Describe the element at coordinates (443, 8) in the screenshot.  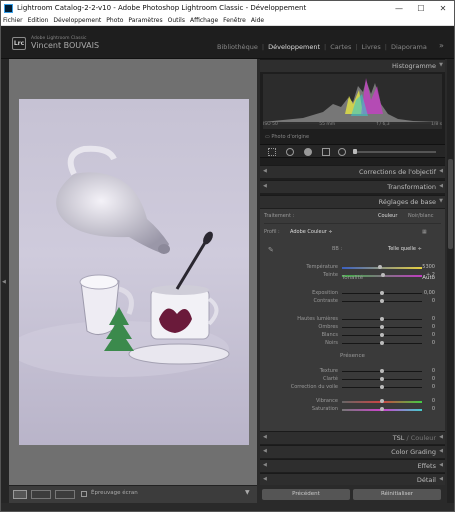
I see `close-button: ✕` at that location.